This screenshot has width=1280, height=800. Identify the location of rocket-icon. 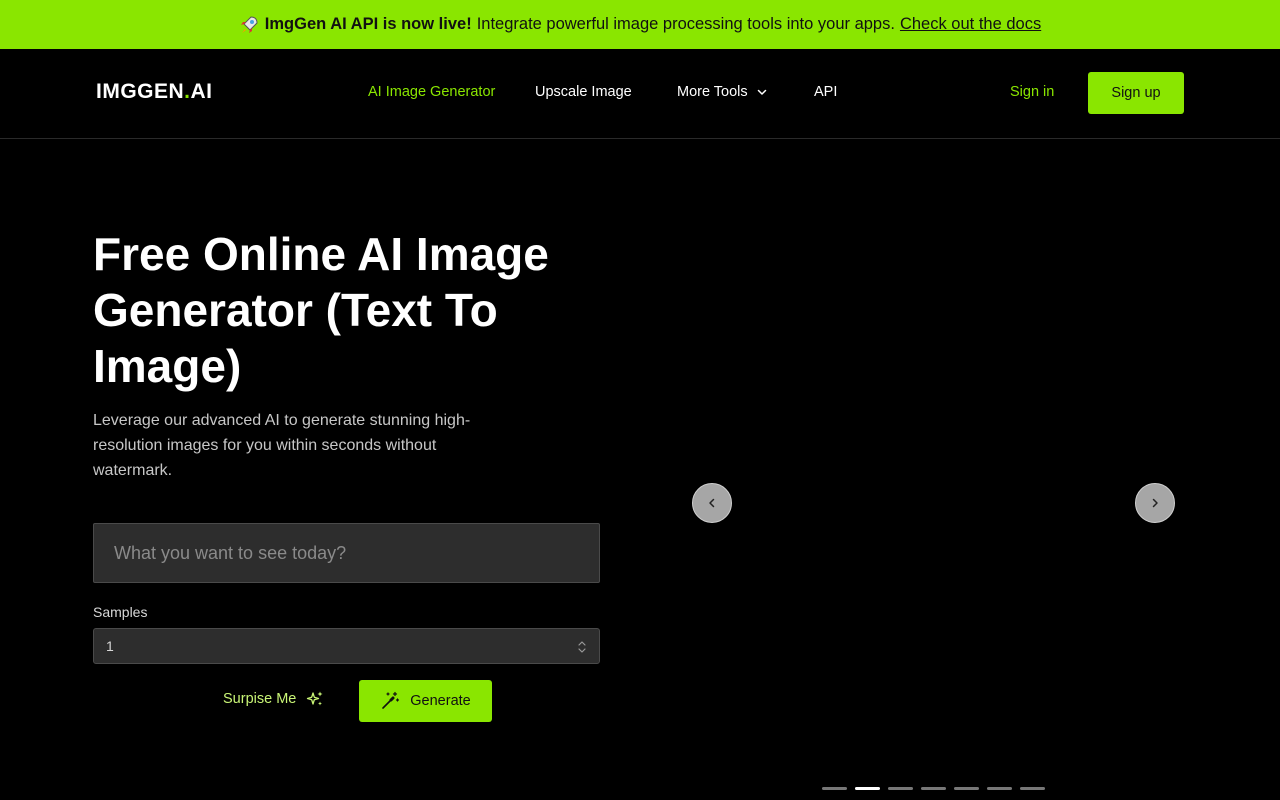
(249, 25).